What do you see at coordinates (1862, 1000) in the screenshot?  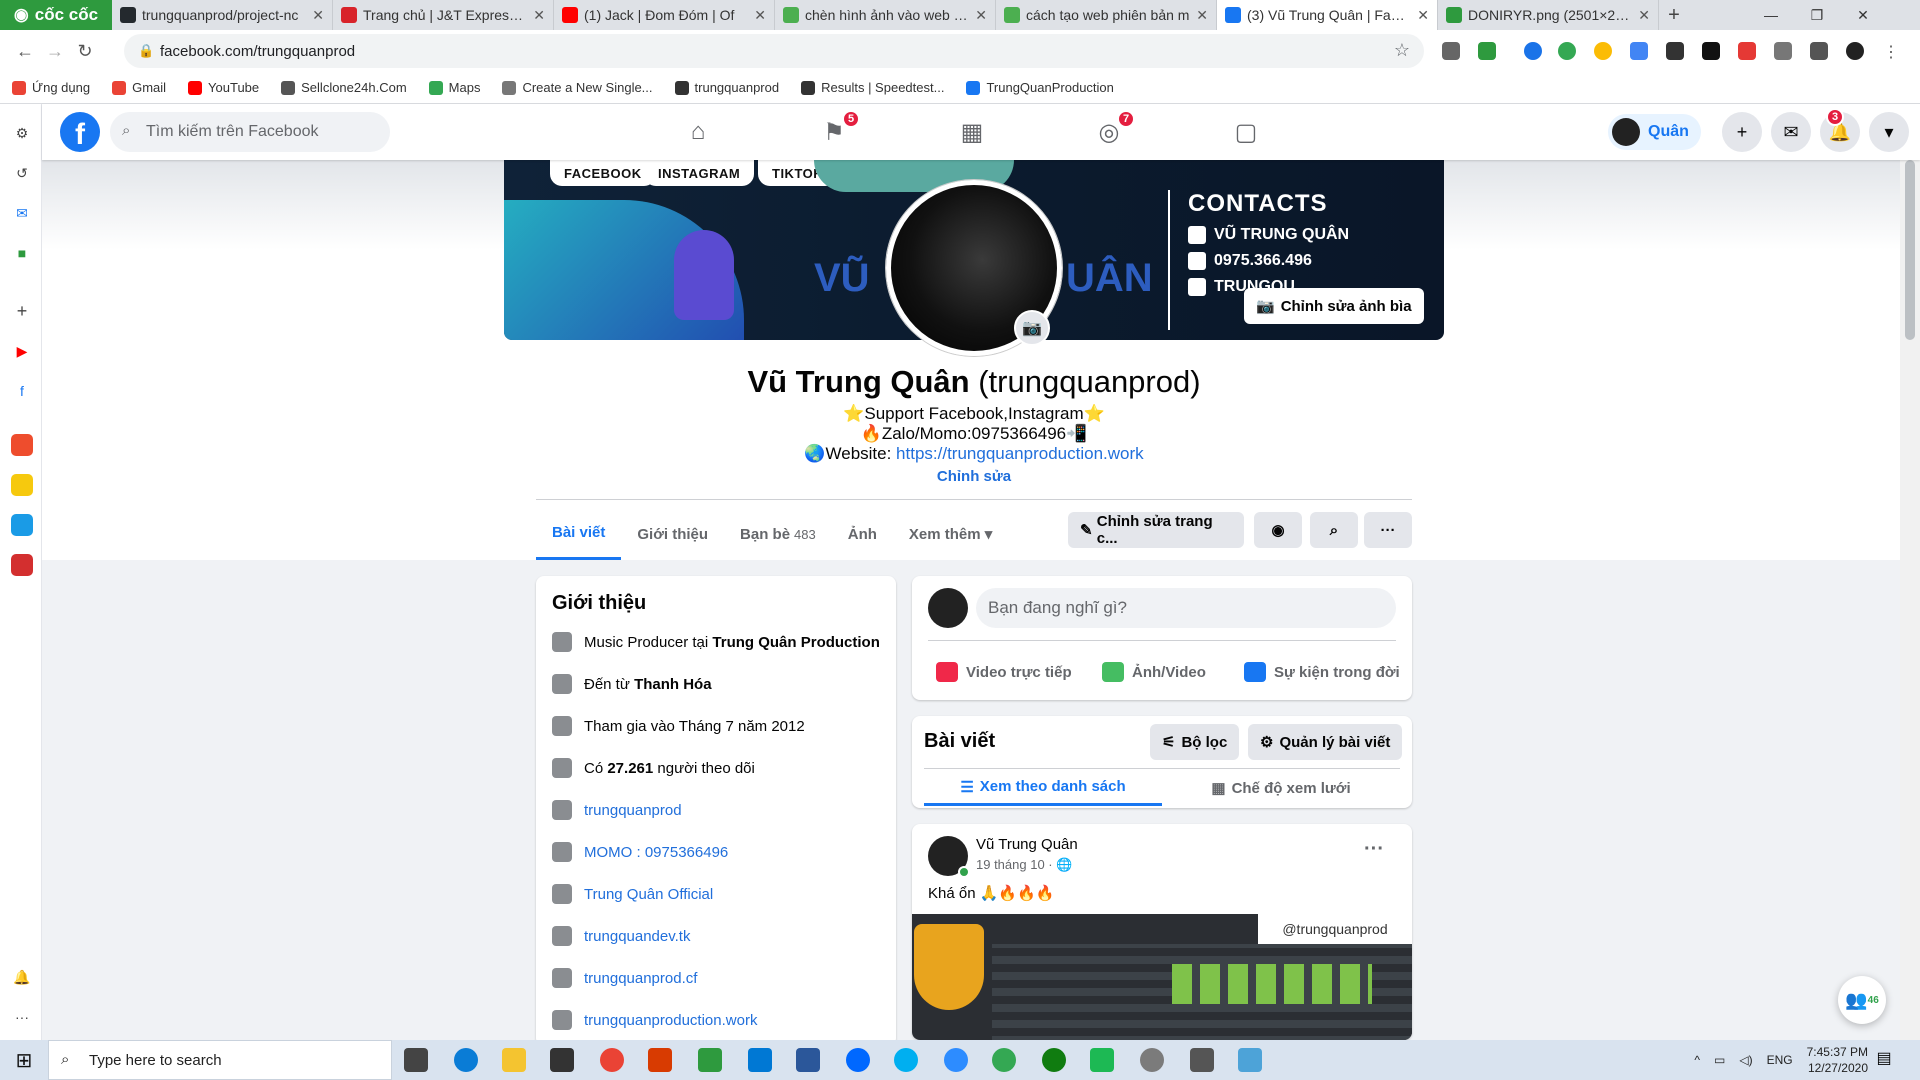 I see `contacts-chat-button: 👥 46` at bounding box center [1862, 1000].